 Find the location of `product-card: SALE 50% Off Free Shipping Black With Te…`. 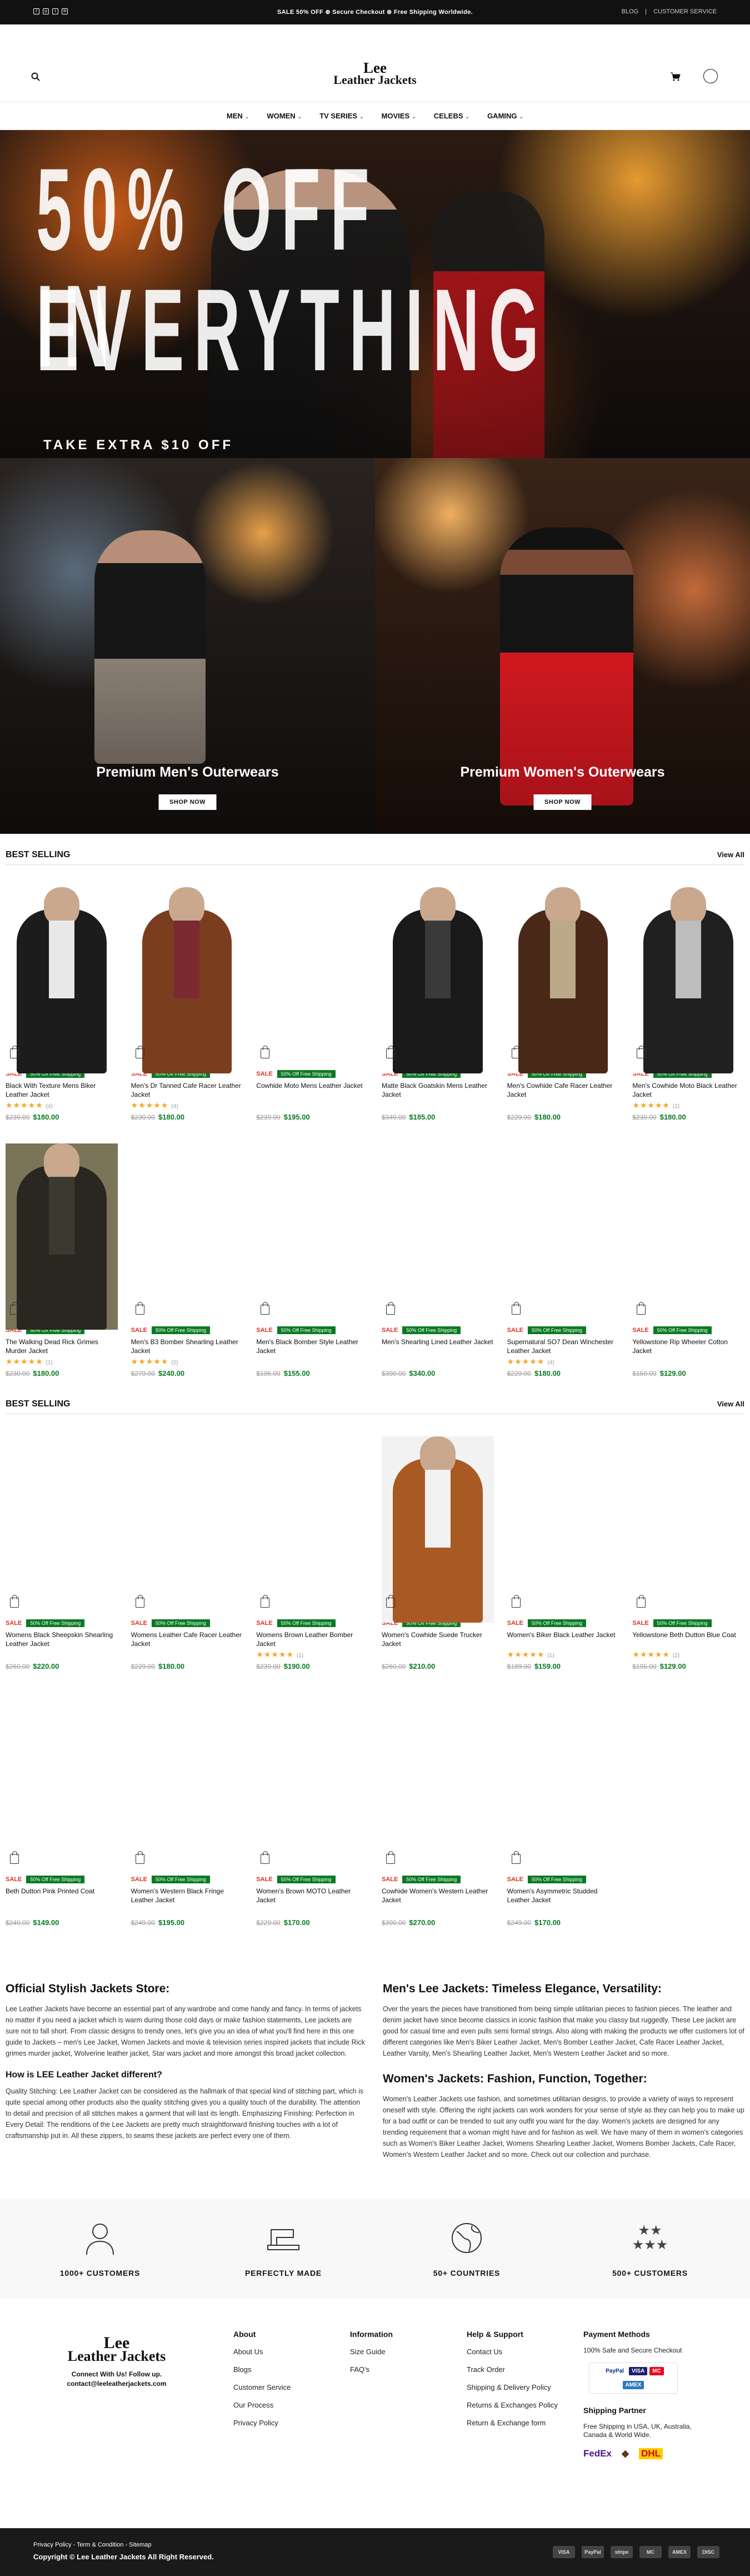

product-card: SALE 50% Off Free Shipping Black With Te… is located at coordinates (62, 1004).